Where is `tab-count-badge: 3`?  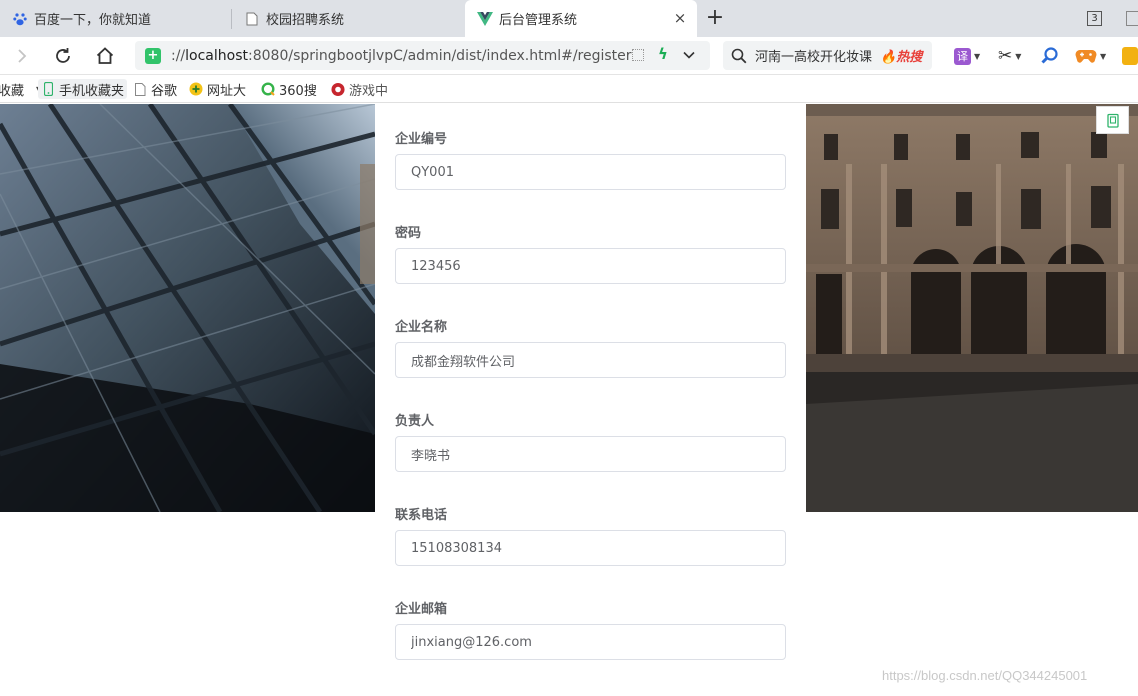
tab-count-badge: 3 is located at coordinates (1094, 18).